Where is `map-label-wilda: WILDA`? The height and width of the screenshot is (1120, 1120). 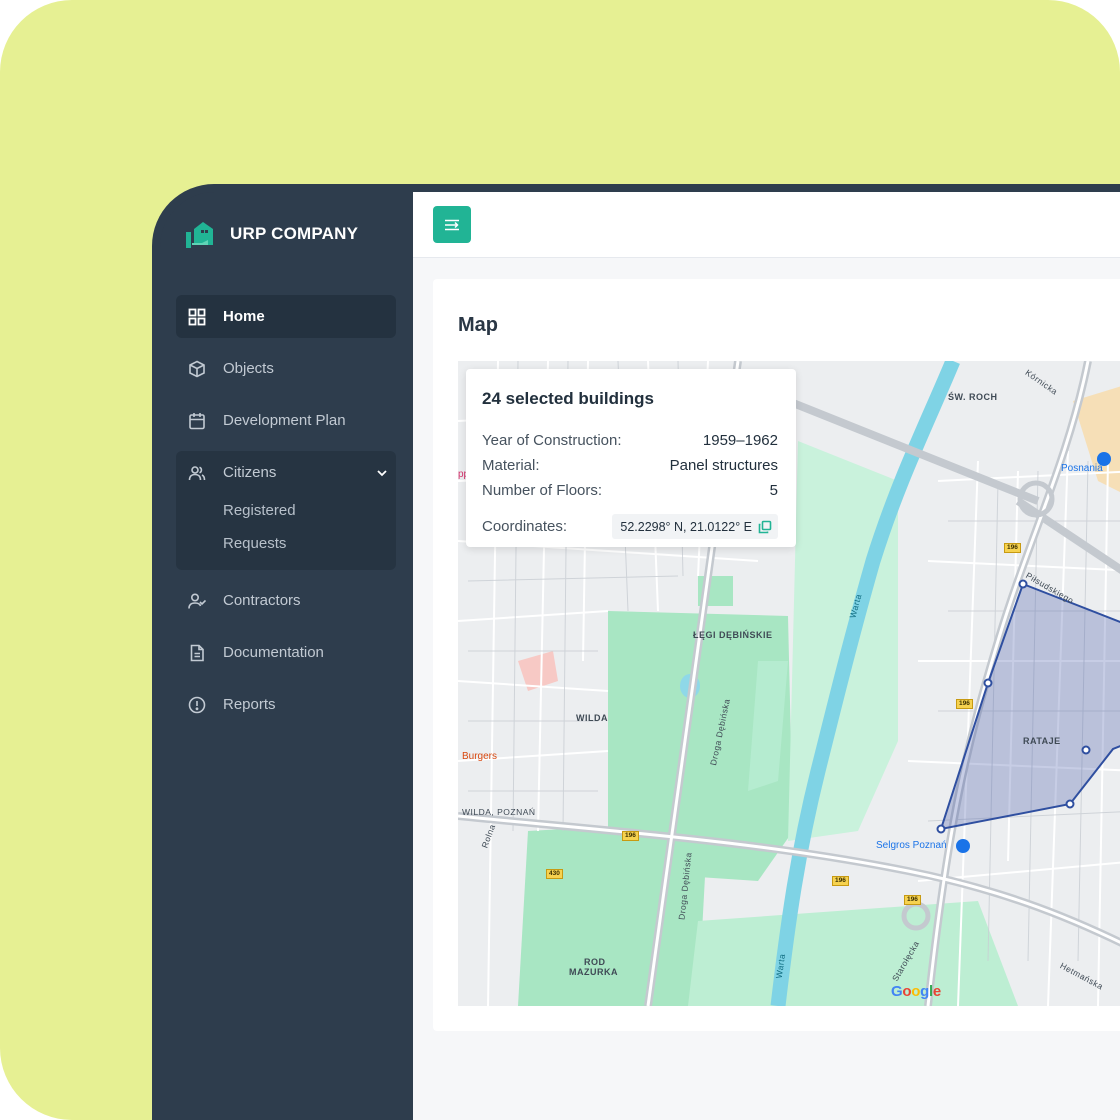
map-label-wilda: WILDA is located at coordinates (592, 718).